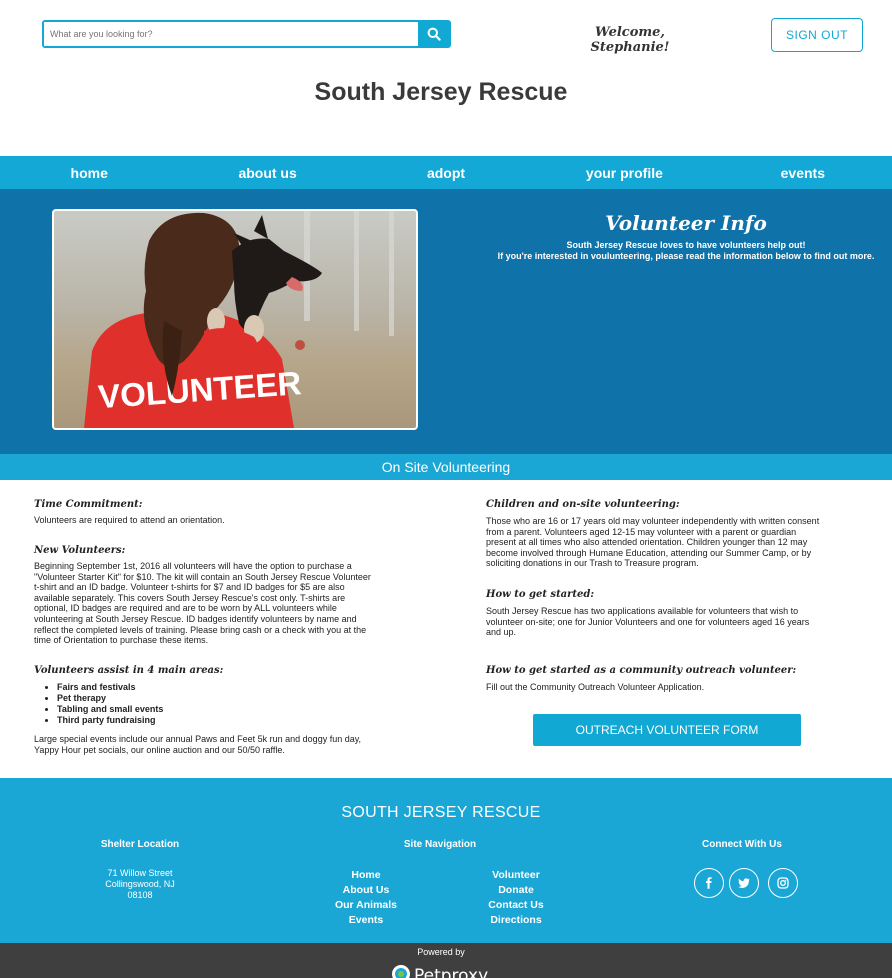 The height and width of the screenshot is (978, 892). What do you see at coordinates (441, 92) in the screenshot?
I see `site-title: South Jersey Rescue` at bounding box center [441, 92].